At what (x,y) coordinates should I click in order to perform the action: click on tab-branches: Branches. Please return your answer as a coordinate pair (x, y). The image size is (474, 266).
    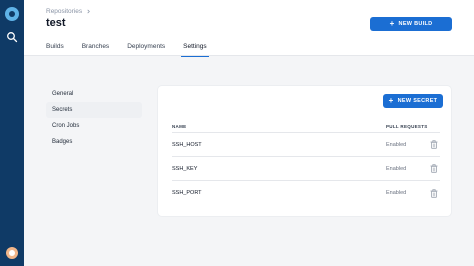
    Looking at the image, I should click on (95, 49).